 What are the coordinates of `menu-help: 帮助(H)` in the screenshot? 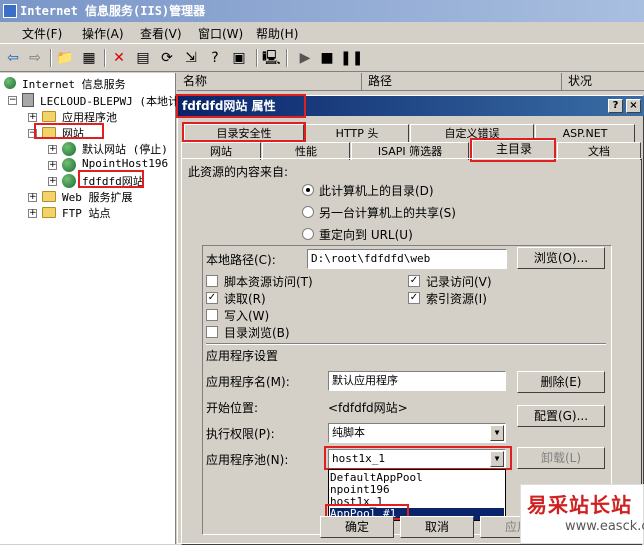 It's located at (277, 33).